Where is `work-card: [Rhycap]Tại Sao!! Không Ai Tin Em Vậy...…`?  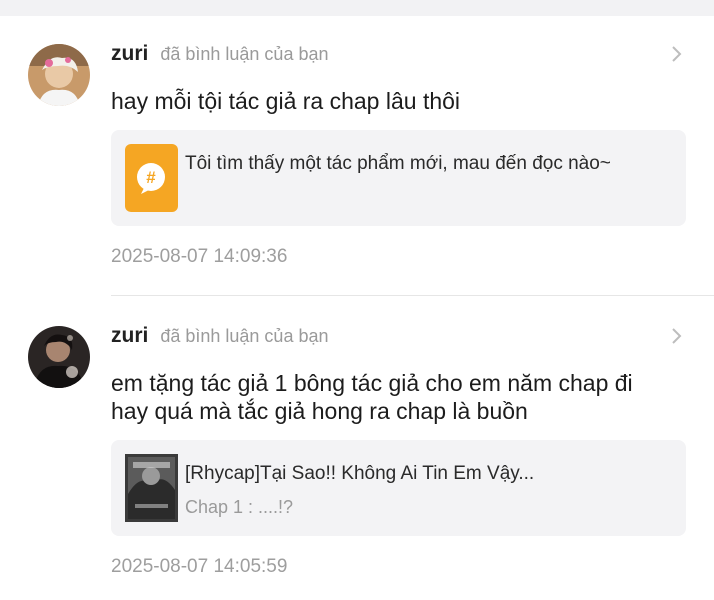 work-card: [Rhycap]Tại Sao!! Không Ai Tin Em Vậy...… is located at coordinates (398, 488).